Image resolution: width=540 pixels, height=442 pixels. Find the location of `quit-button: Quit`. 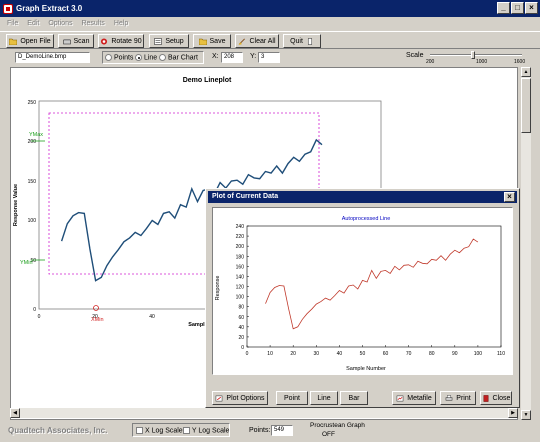

quit-button: Quit is located at coordinates (302, 41).